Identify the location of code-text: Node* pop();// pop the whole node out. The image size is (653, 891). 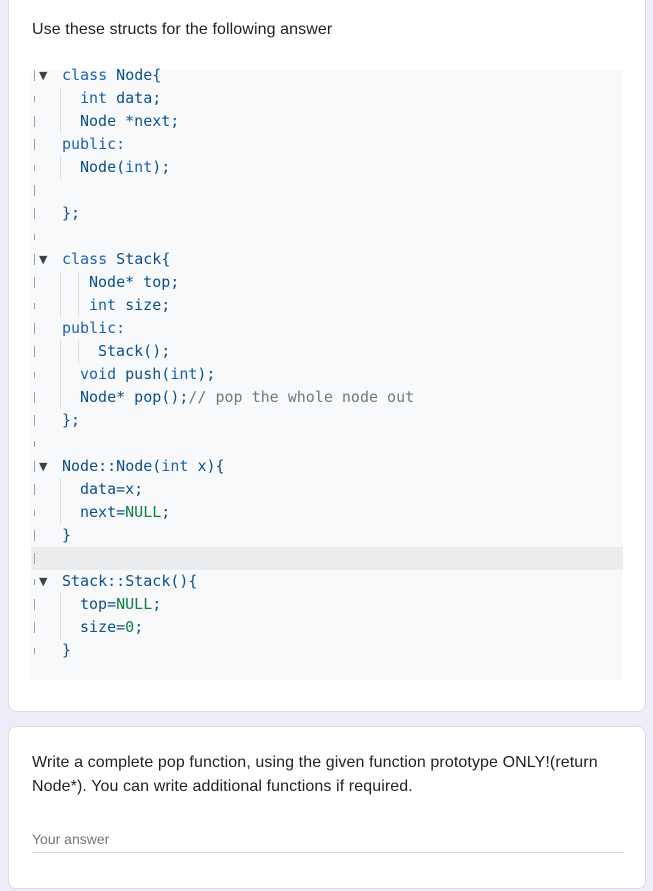
(247, 397).